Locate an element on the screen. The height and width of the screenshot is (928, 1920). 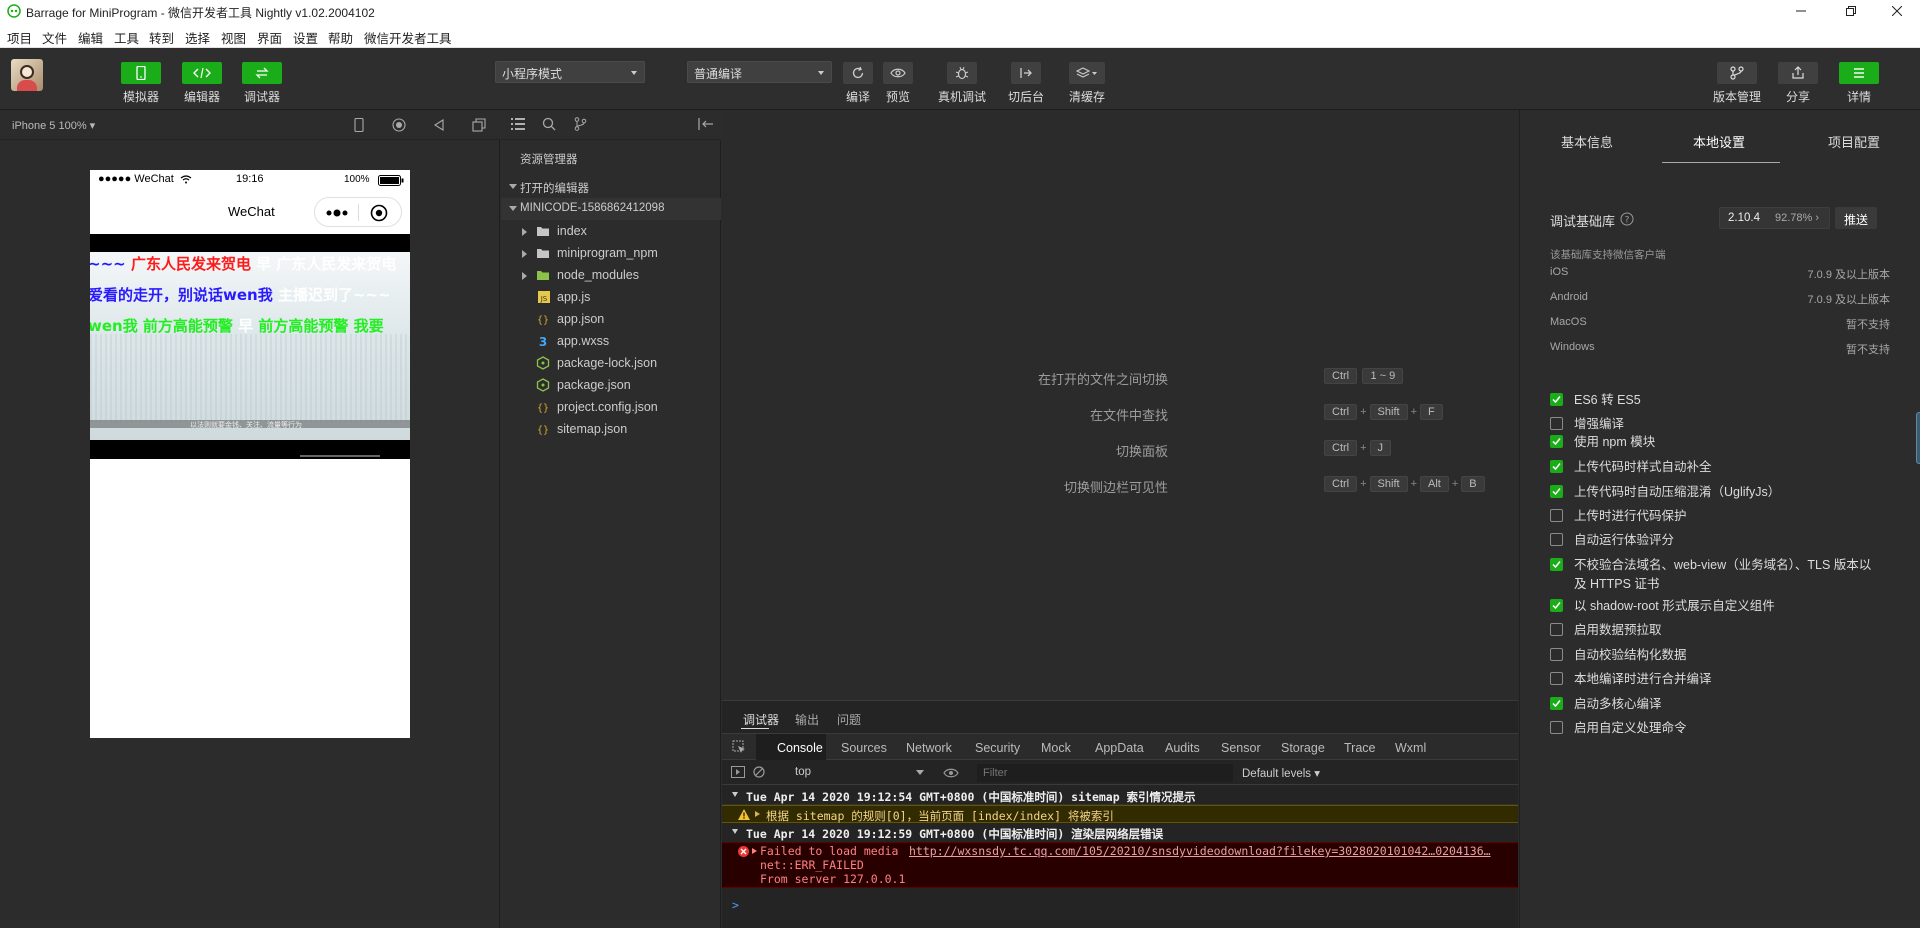
editor-toggle-button is located at coordinates (202, 73).